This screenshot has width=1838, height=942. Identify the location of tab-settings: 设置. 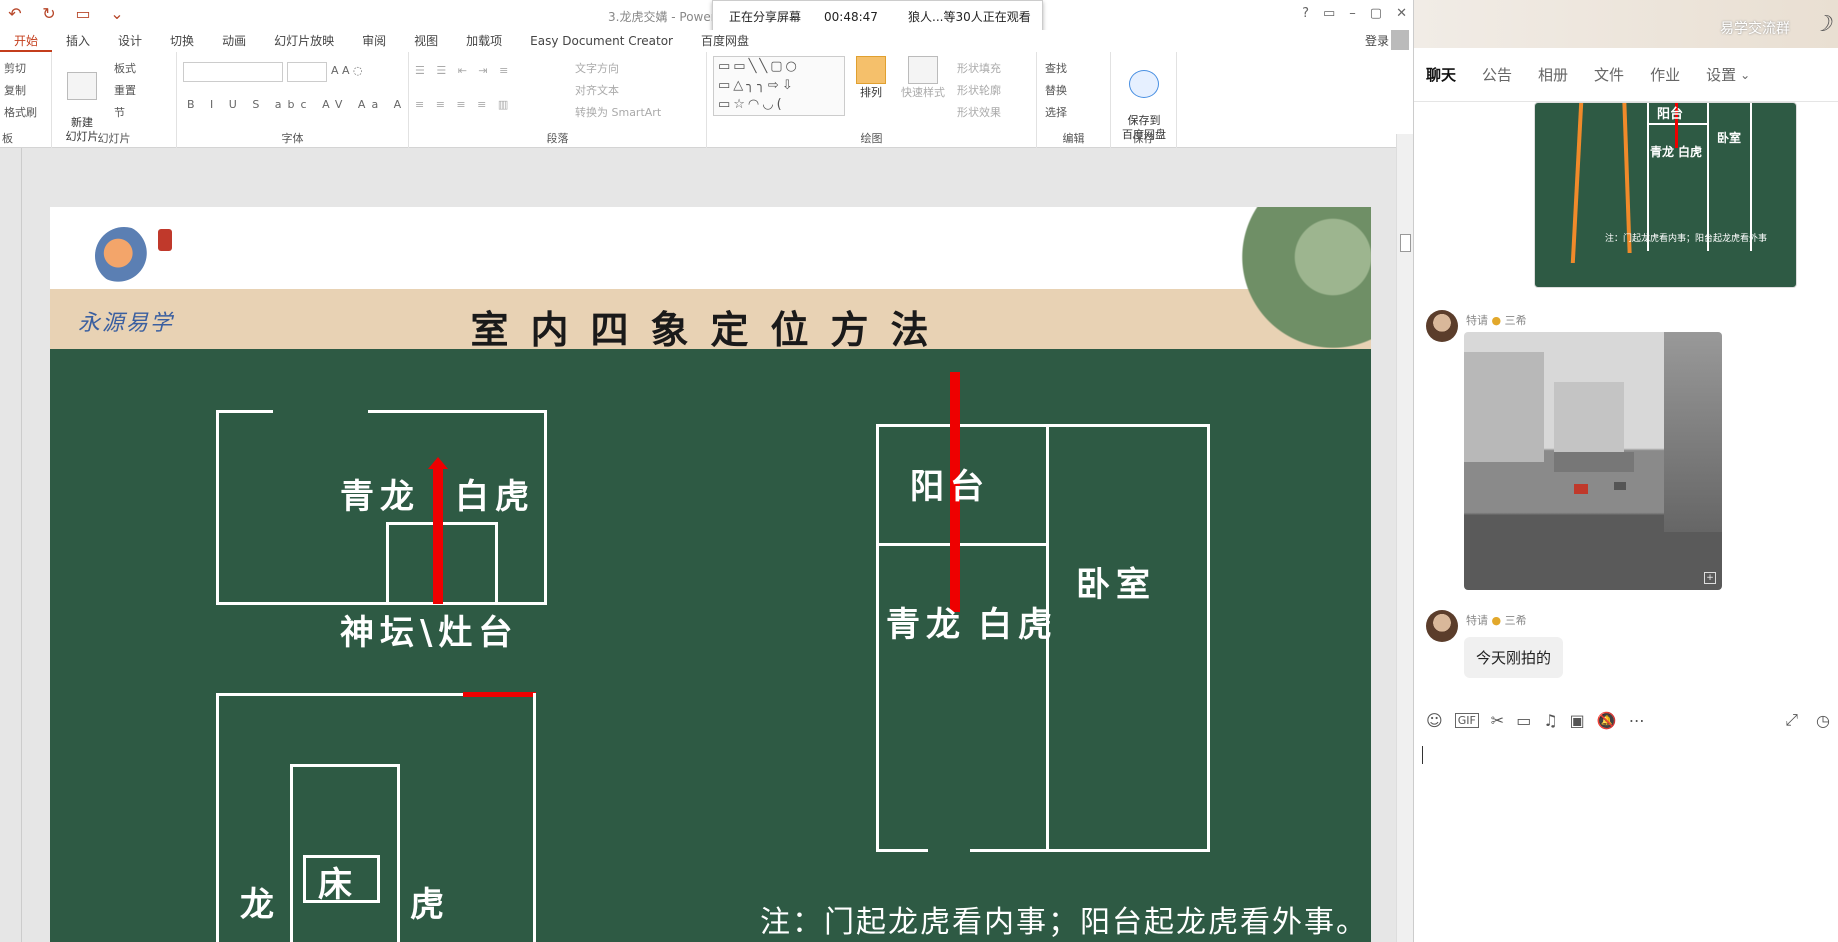
(1721, 74).